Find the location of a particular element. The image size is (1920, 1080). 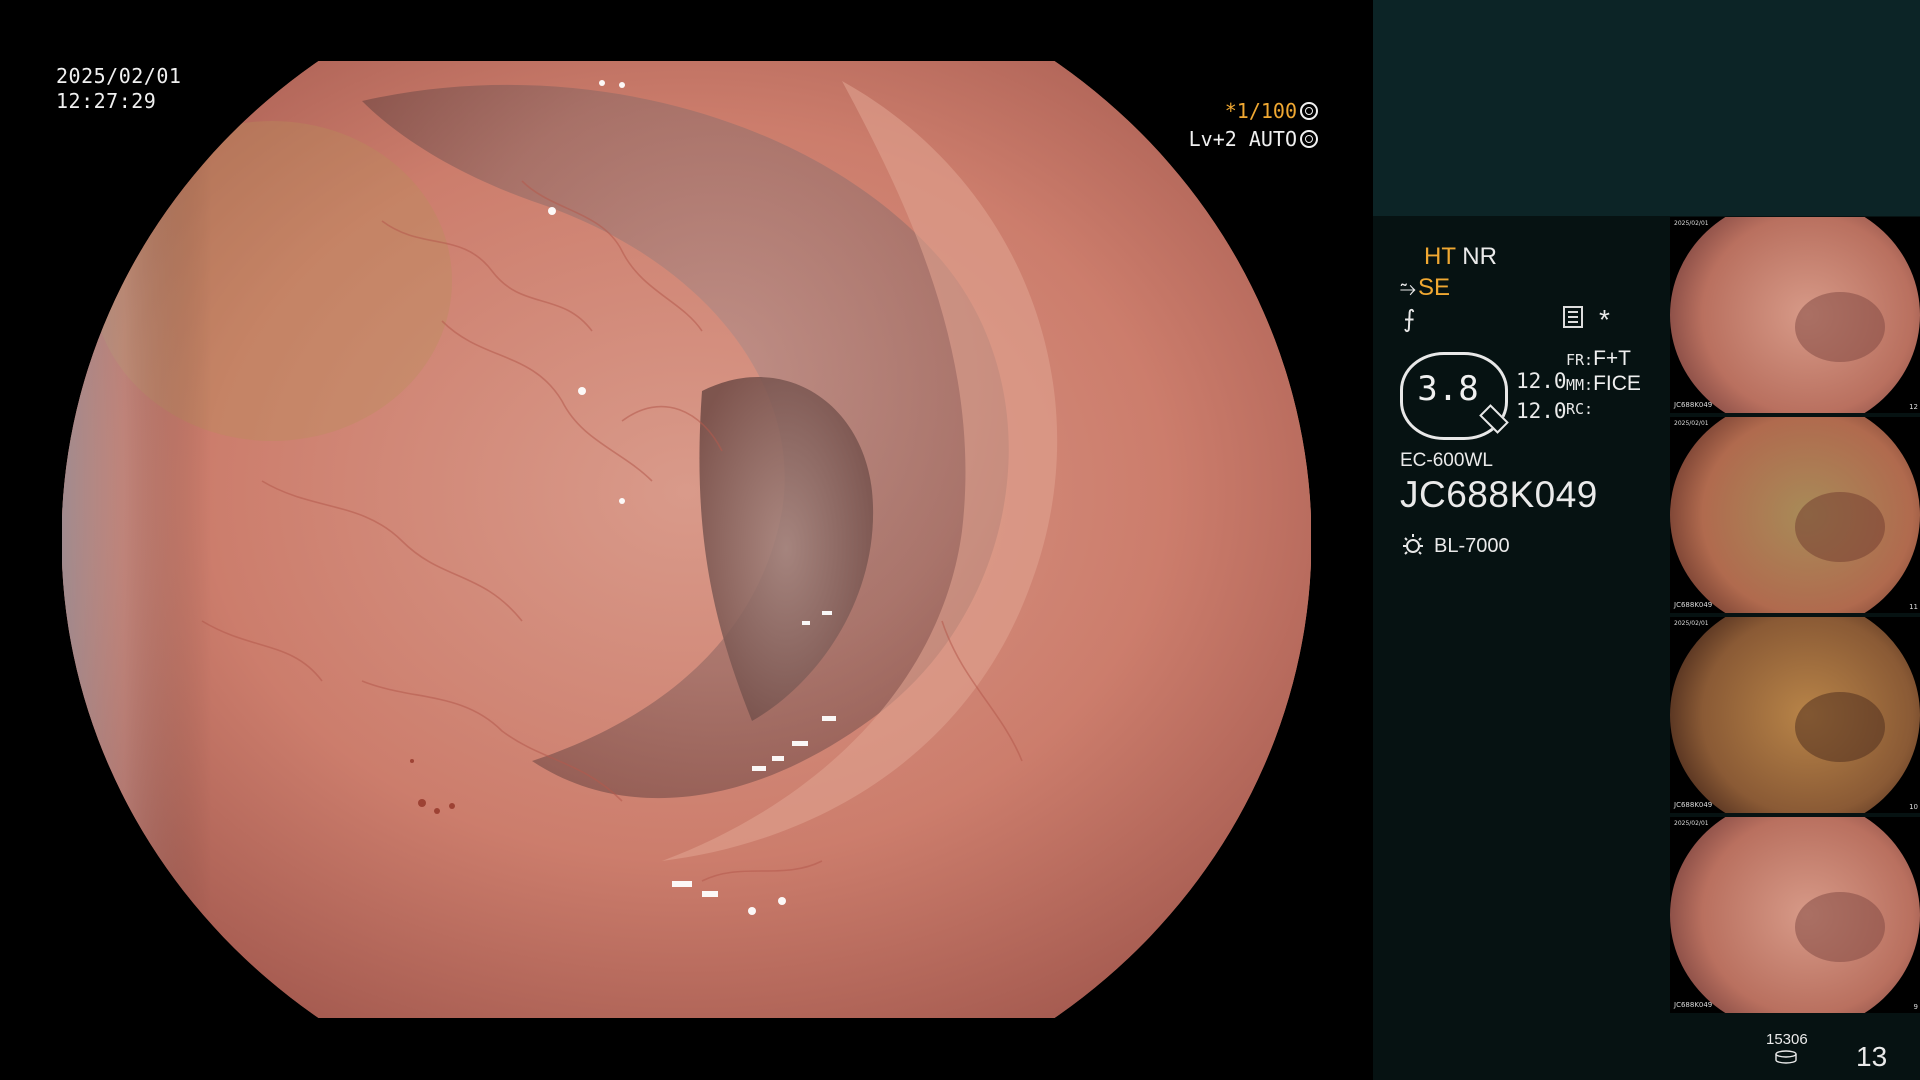

panel-header-block is located at coordinates (1646, 108).